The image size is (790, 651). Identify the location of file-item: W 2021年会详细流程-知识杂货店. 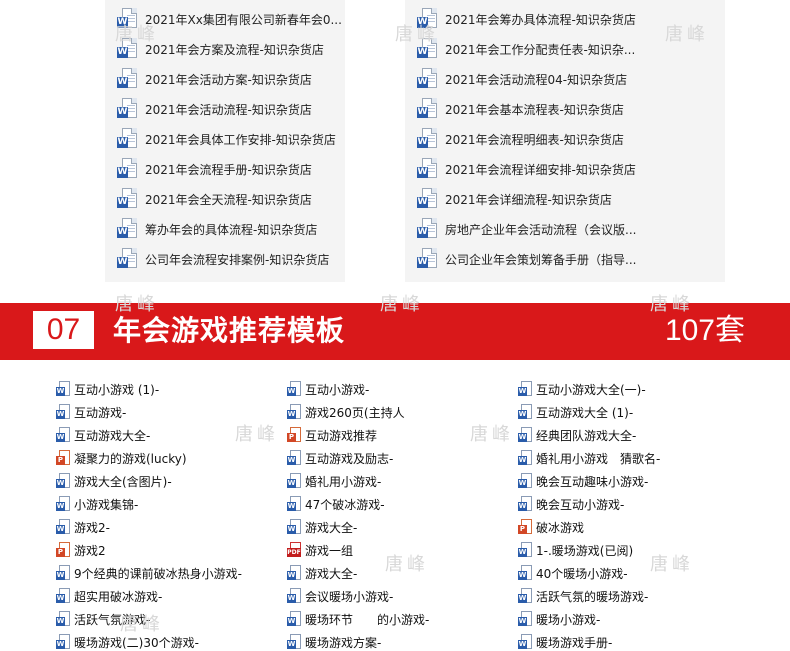
(514, 199).